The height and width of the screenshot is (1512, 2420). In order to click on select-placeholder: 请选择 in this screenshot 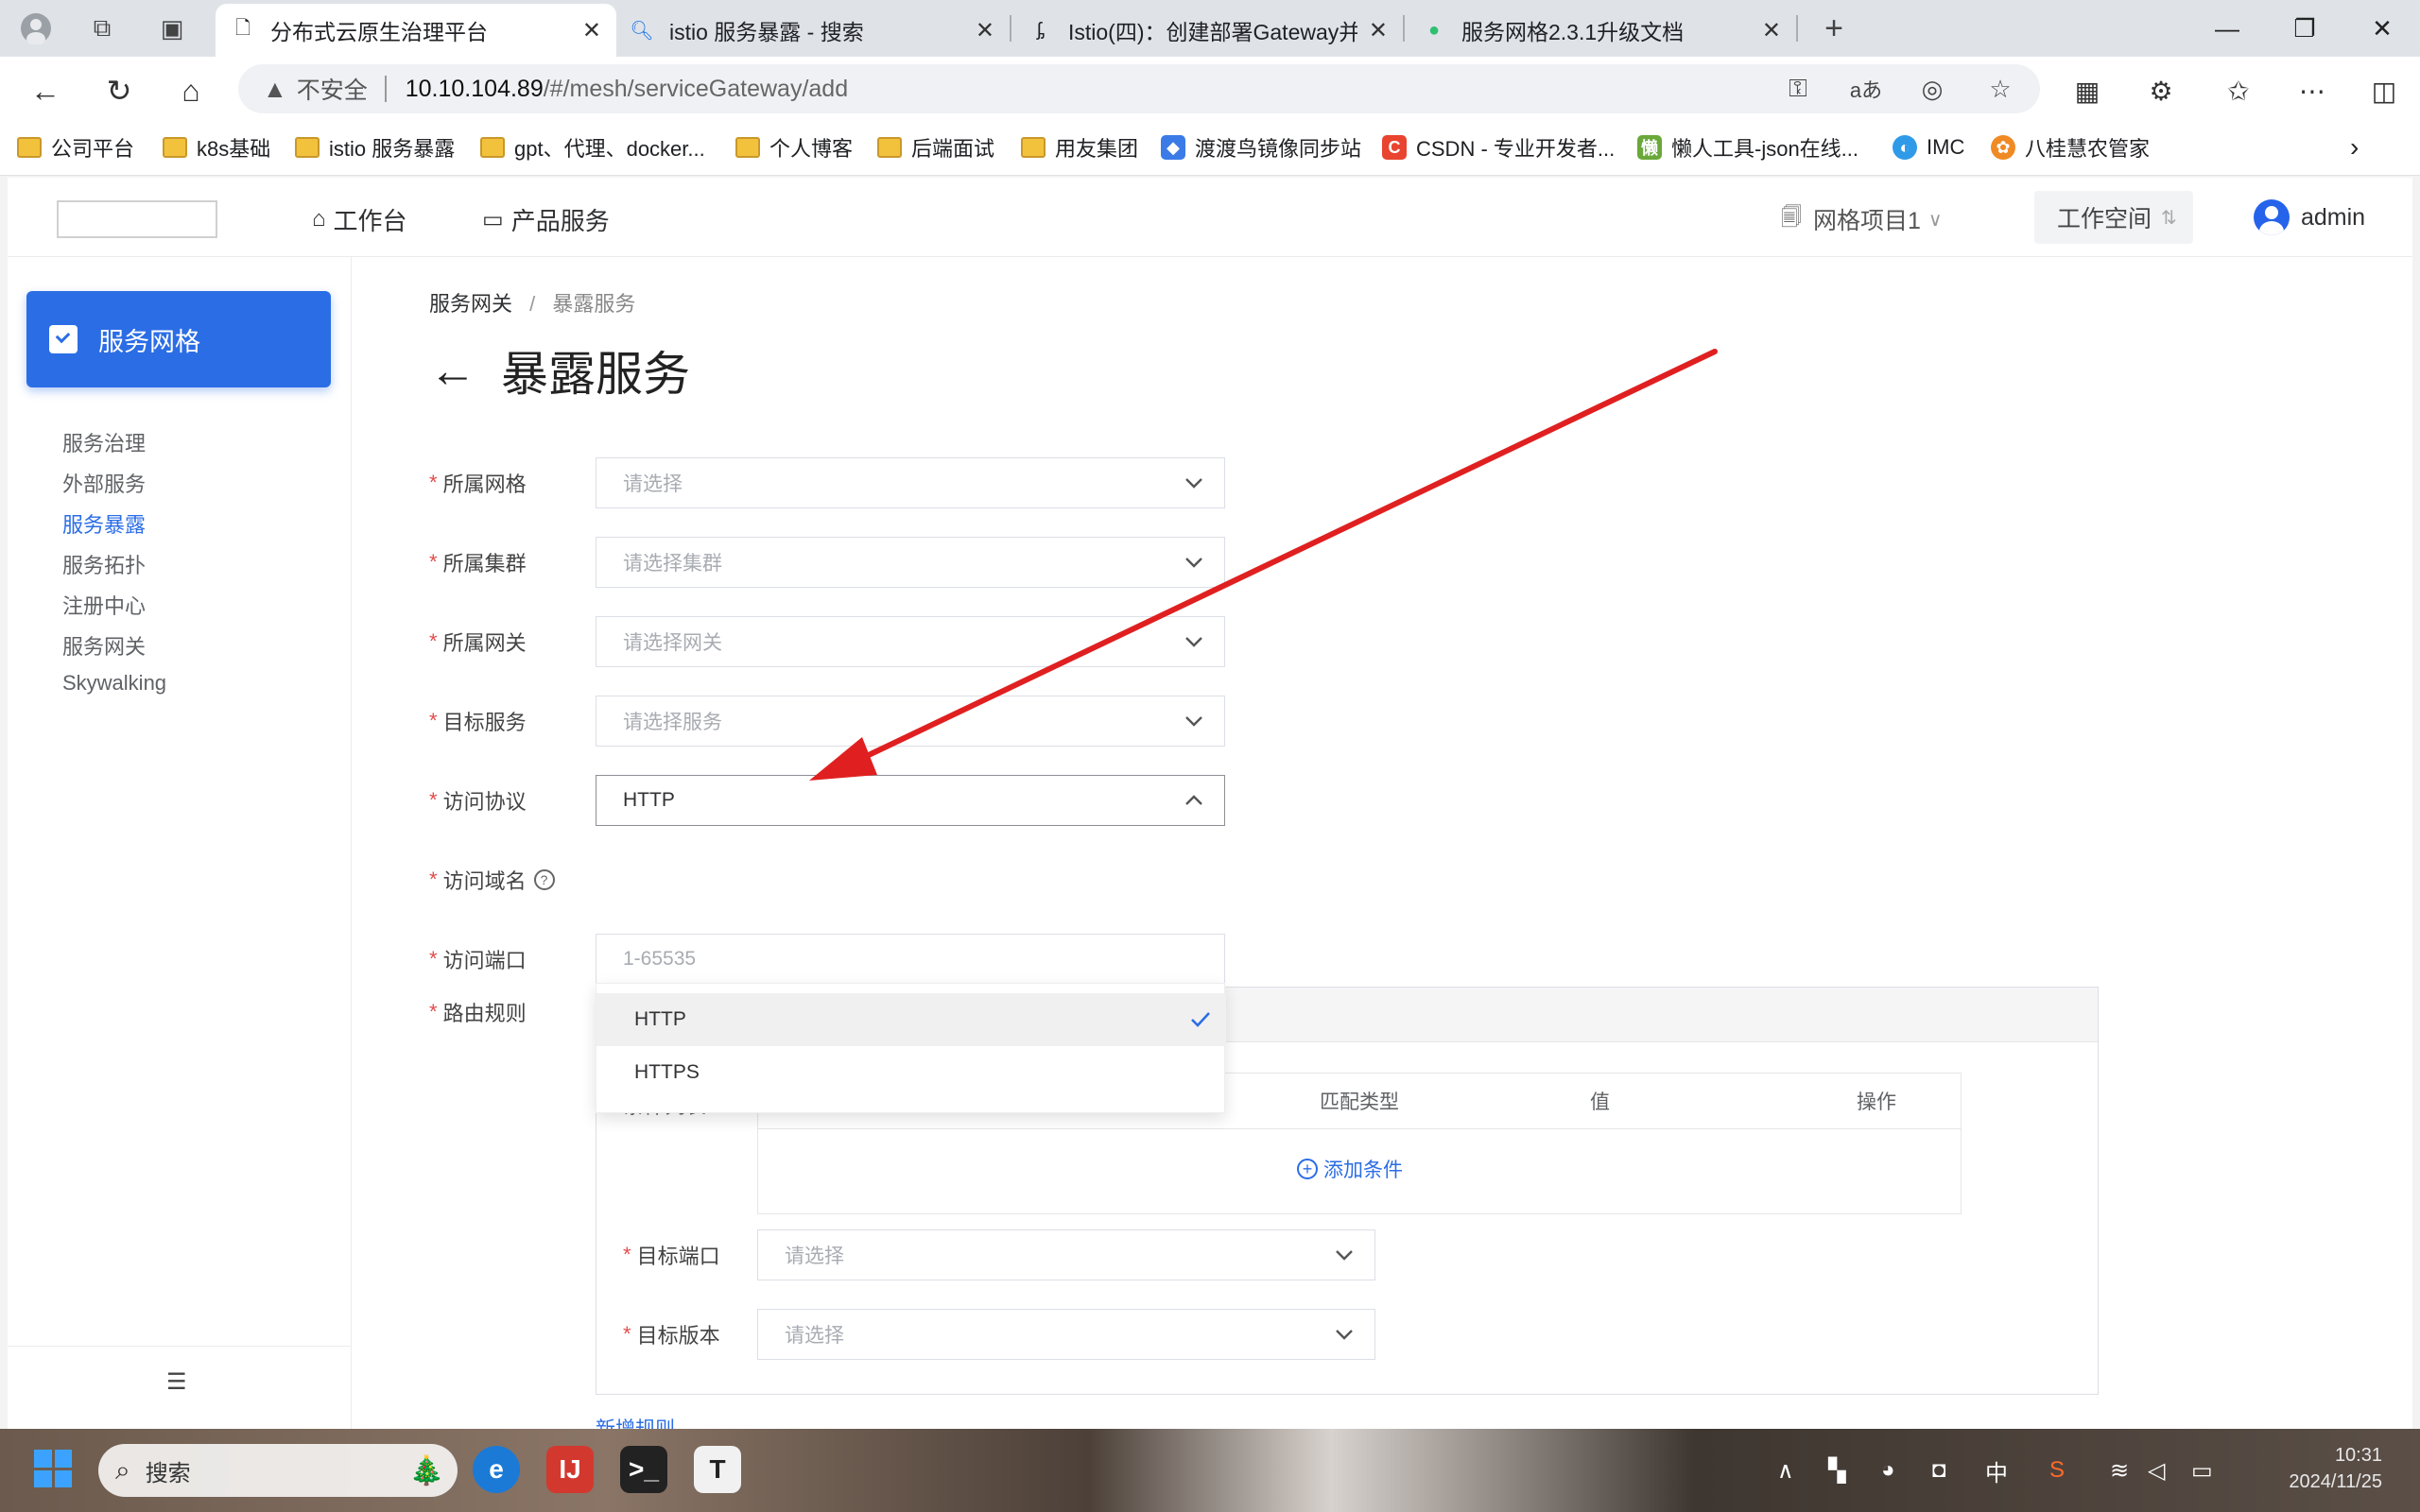, I will do `click(814, 1336)`.